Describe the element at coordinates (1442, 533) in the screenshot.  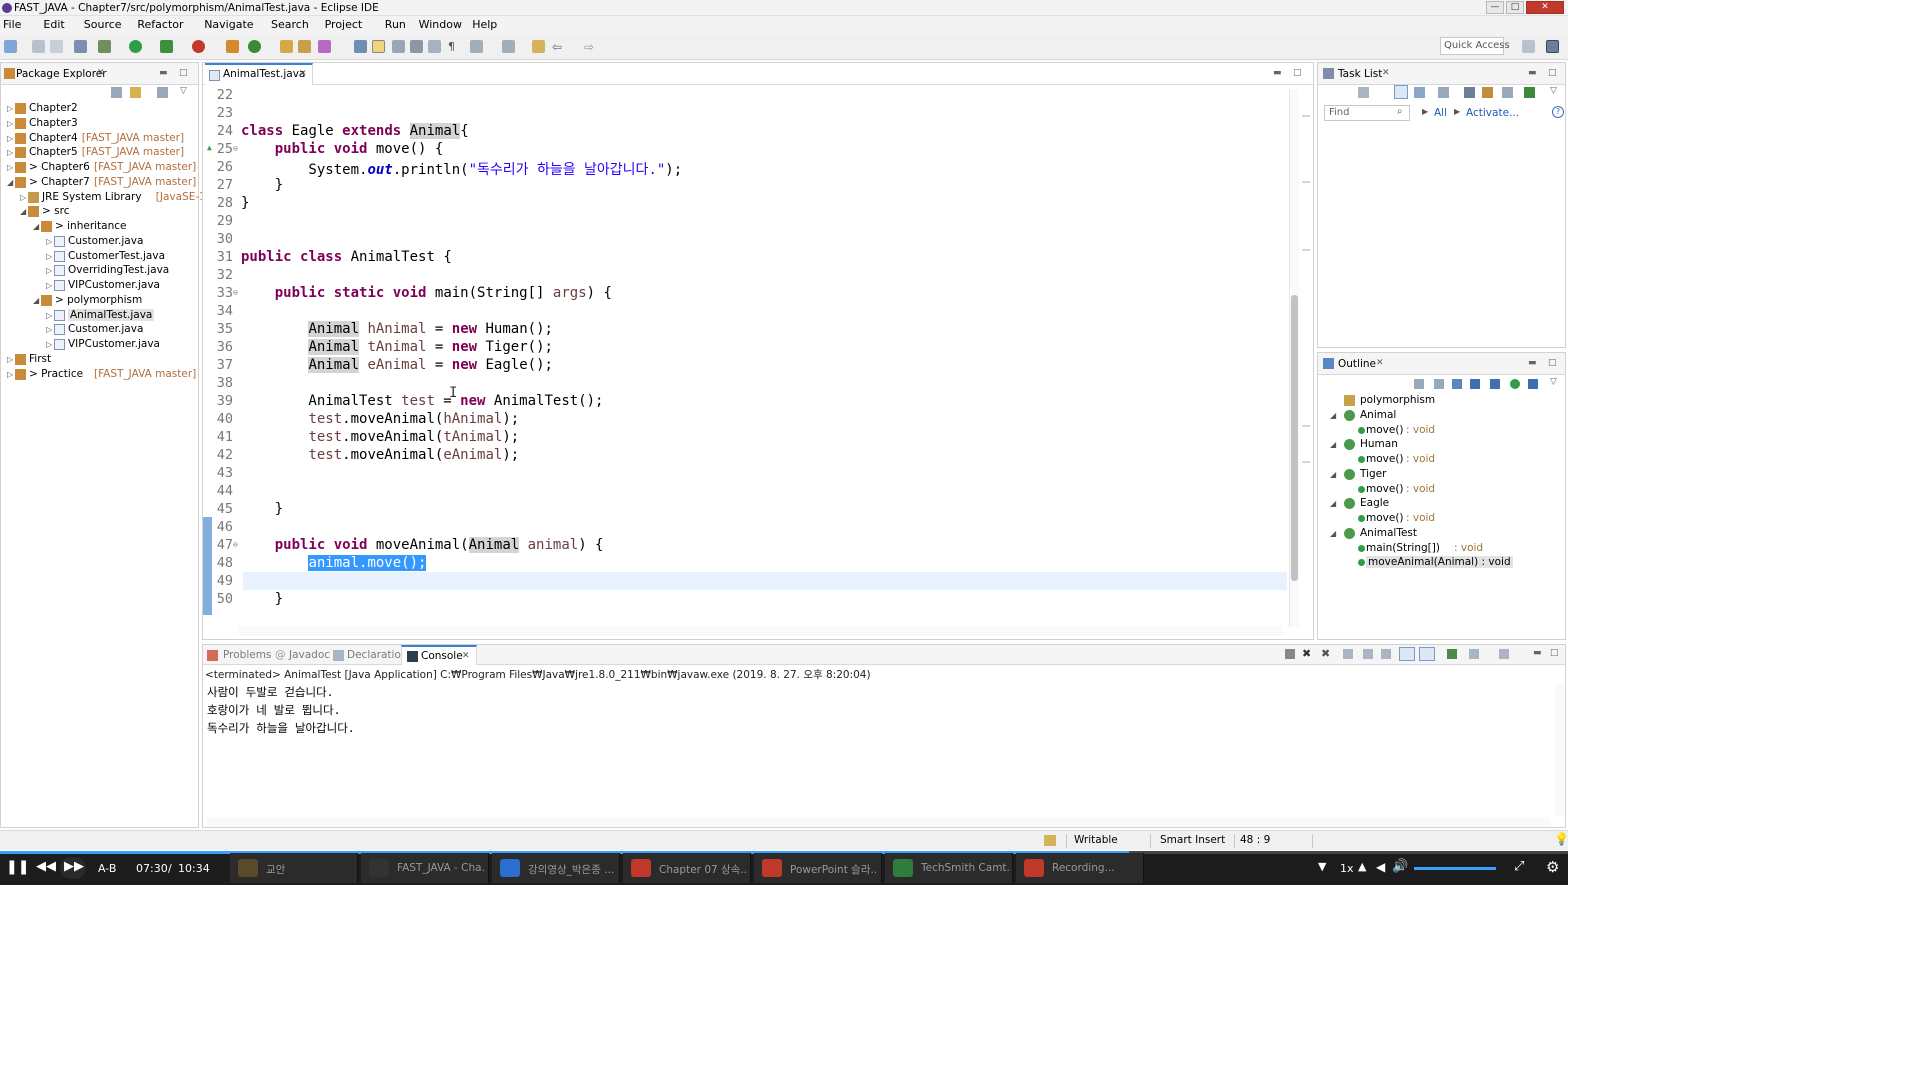
I see `outline-item: ◢ AnimalTest` at that location.